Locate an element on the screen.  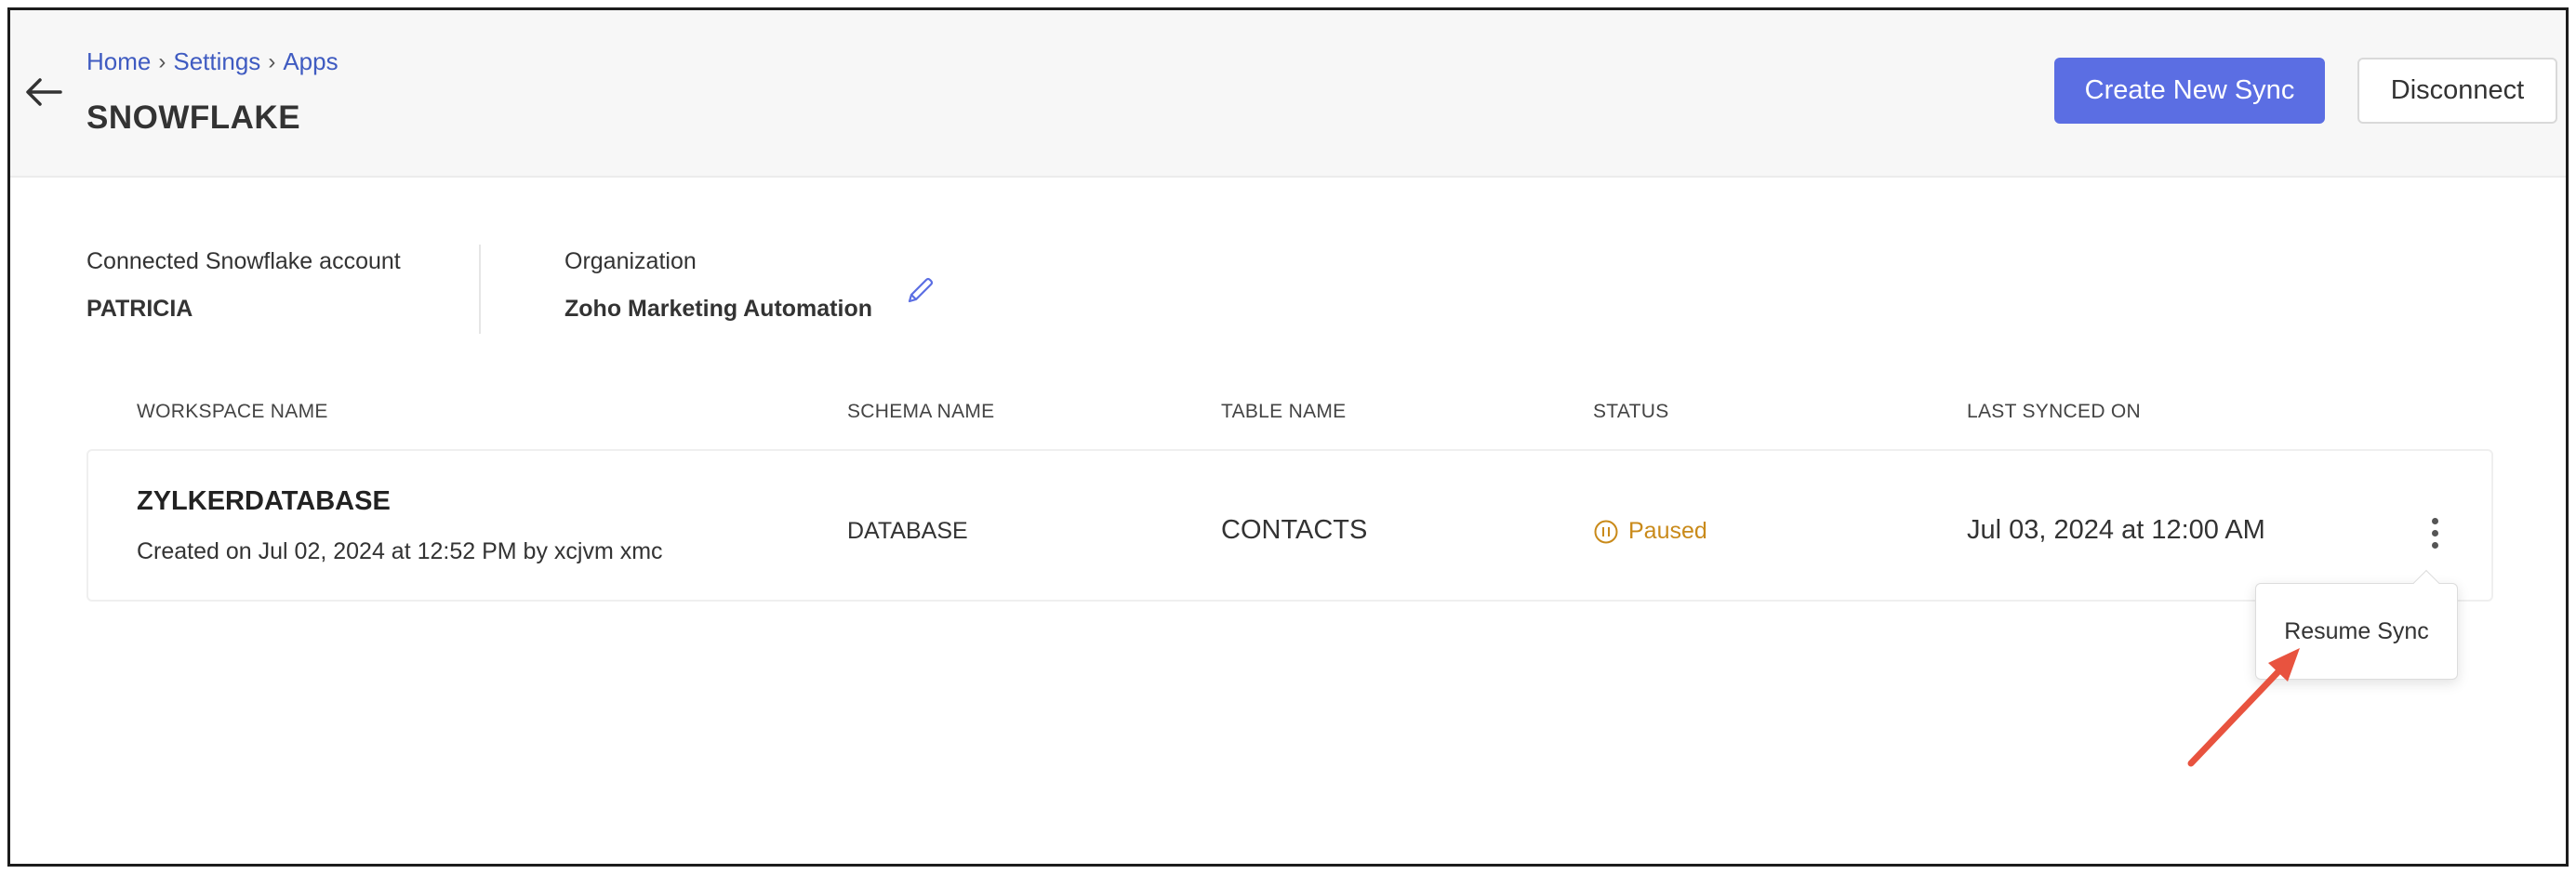
organization-value: Zoho Marketing Automation is located at coordinates (718, 309).